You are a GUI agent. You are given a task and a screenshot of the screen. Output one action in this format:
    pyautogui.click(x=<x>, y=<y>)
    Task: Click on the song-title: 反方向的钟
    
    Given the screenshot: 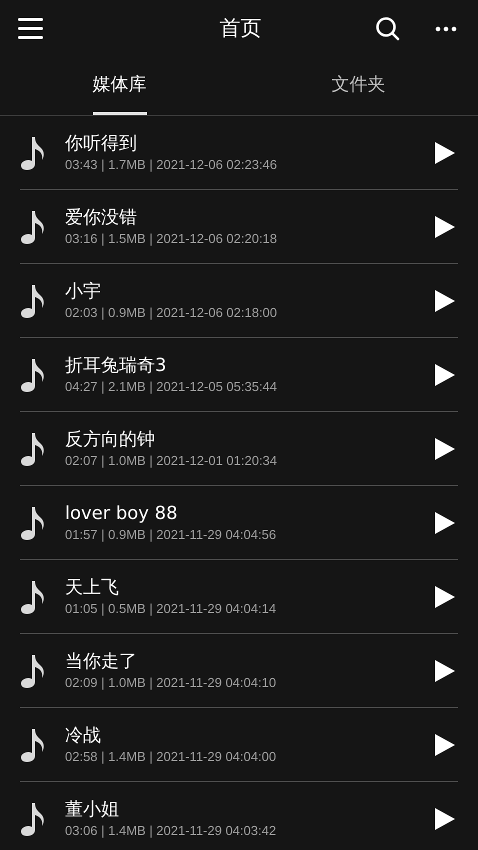 What is the action you would take?
    pyautogui.click(x=110, y=440)
    